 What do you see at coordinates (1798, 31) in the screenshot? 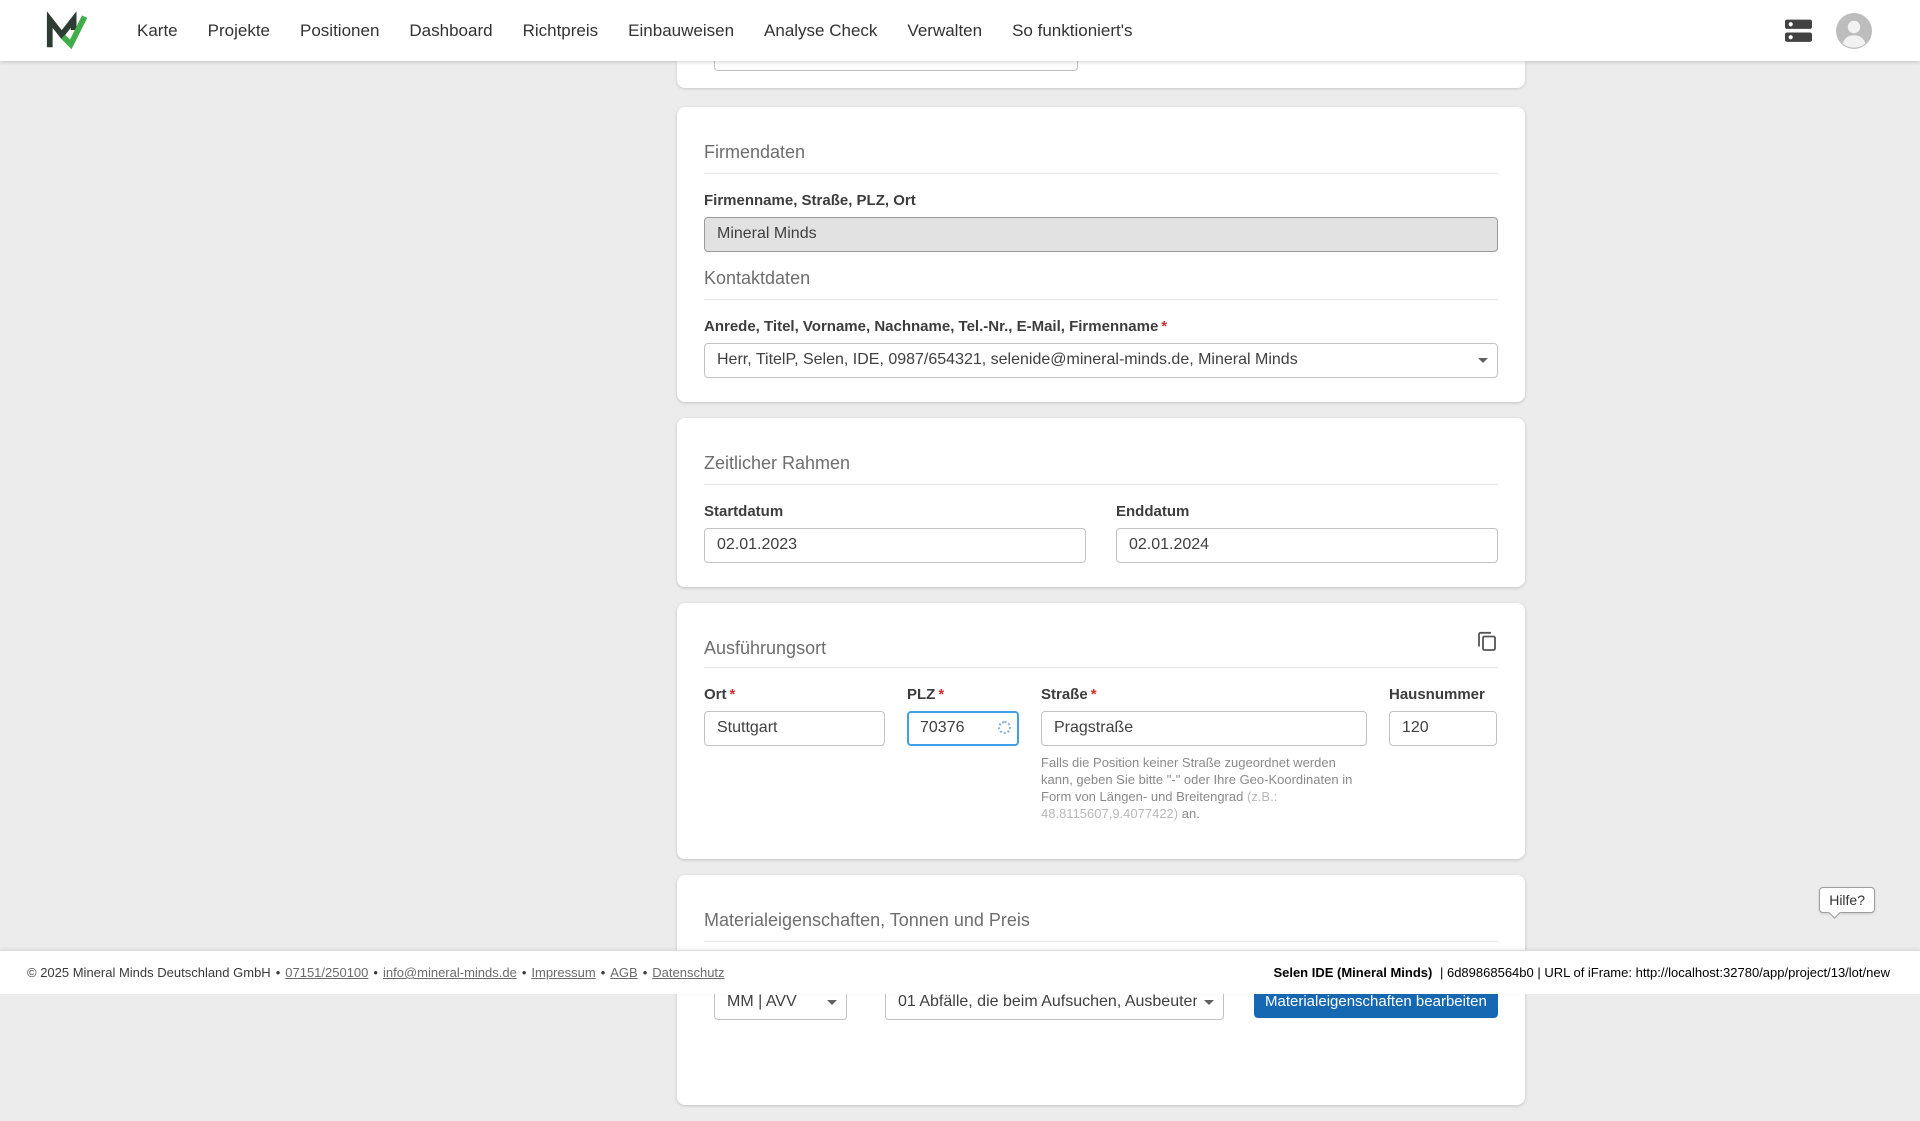
I see `server-storage-icon` at bounding box center [1798, 31].